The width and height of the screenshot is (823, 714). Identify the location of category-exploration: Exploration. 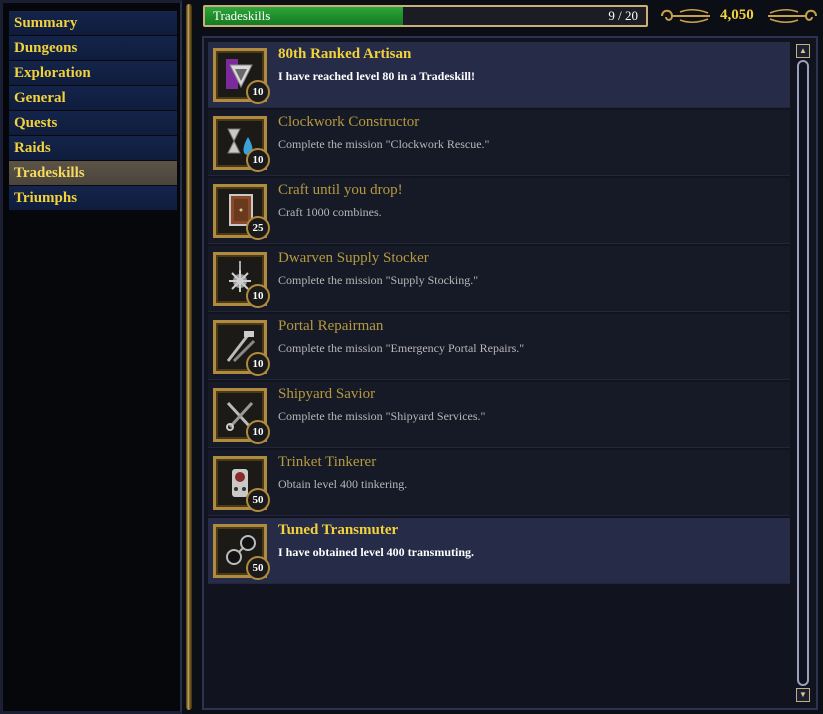
(93, 73).